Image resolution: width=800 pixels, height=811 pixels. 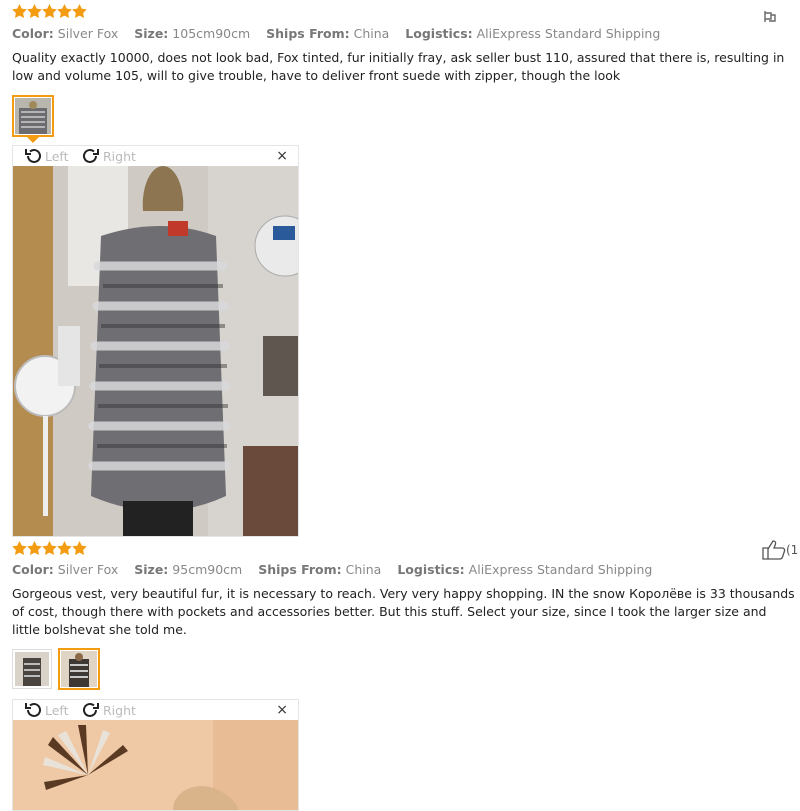 What do you see at coordinates (207, 569) in the screenshot?
I see `size-value: 95cm90cm` at bounding box center [207, 569].